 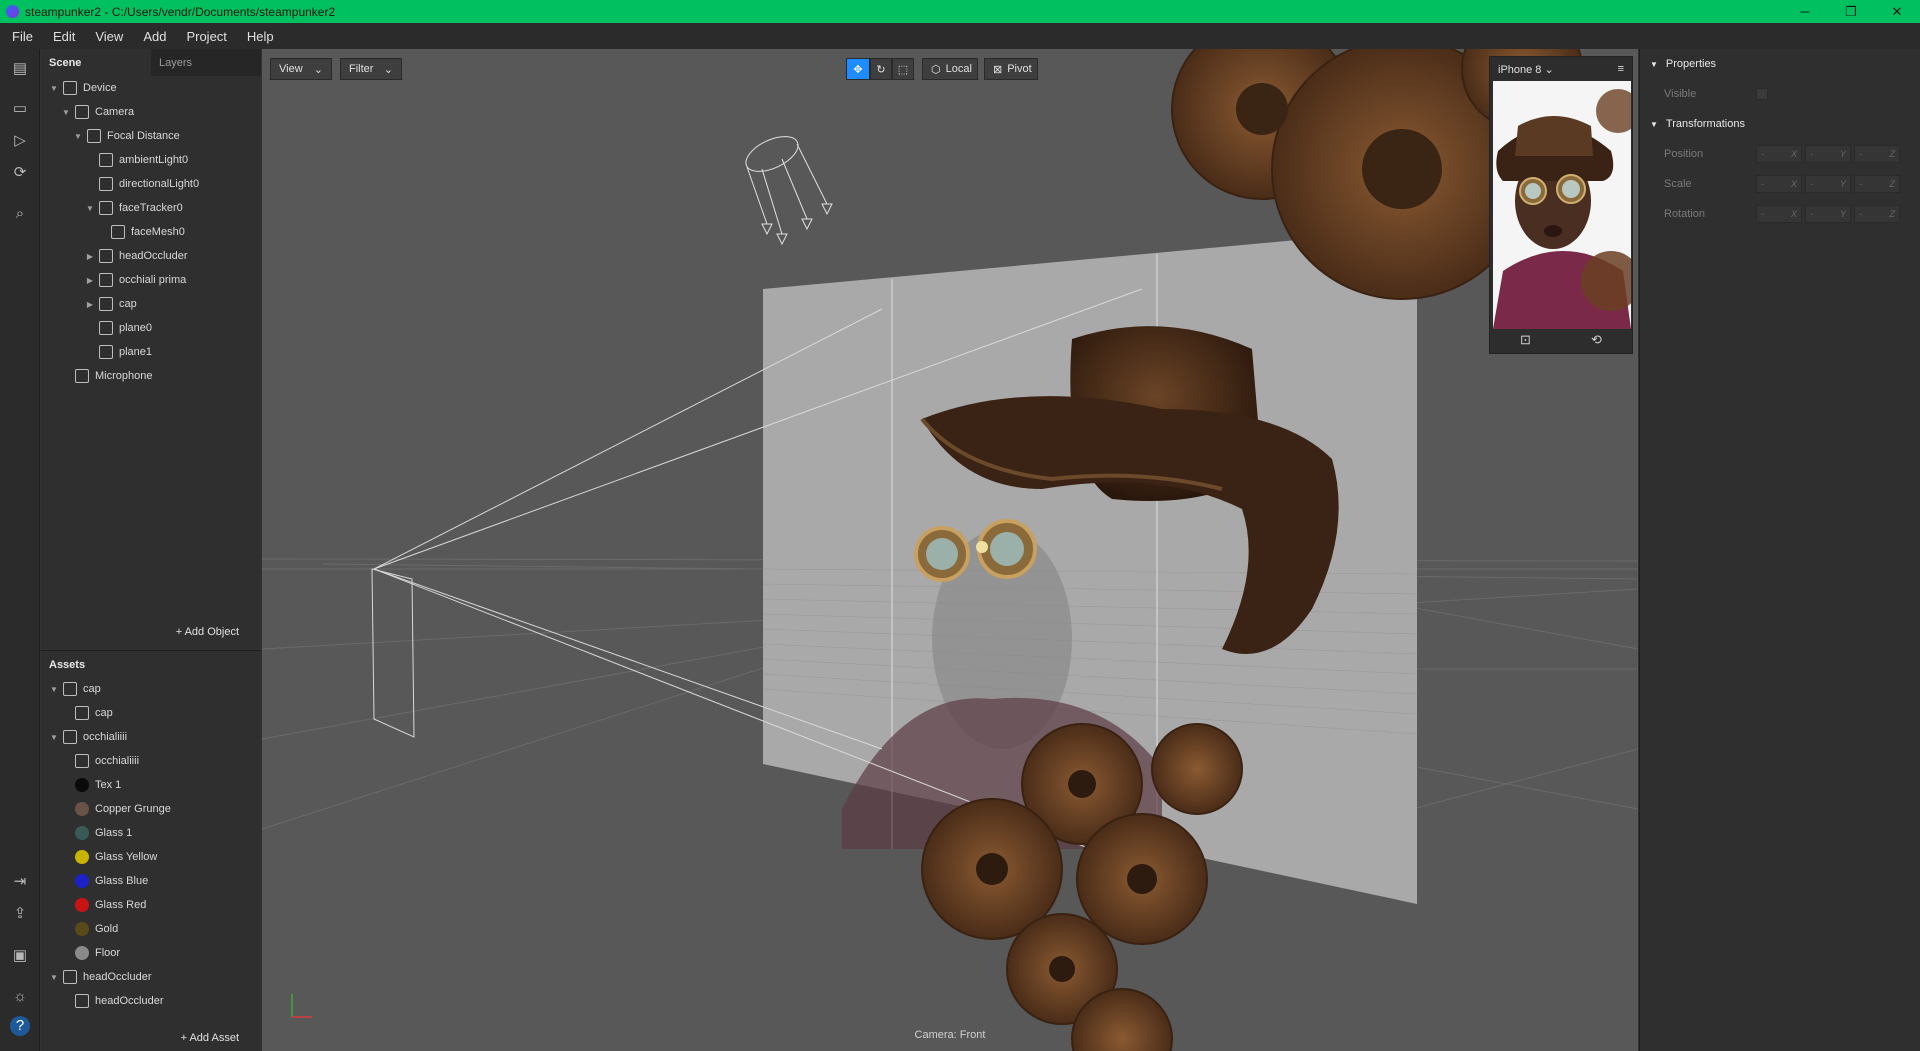 I want to click on rotation-y-field: -Y, so click(x=1828, y=214).